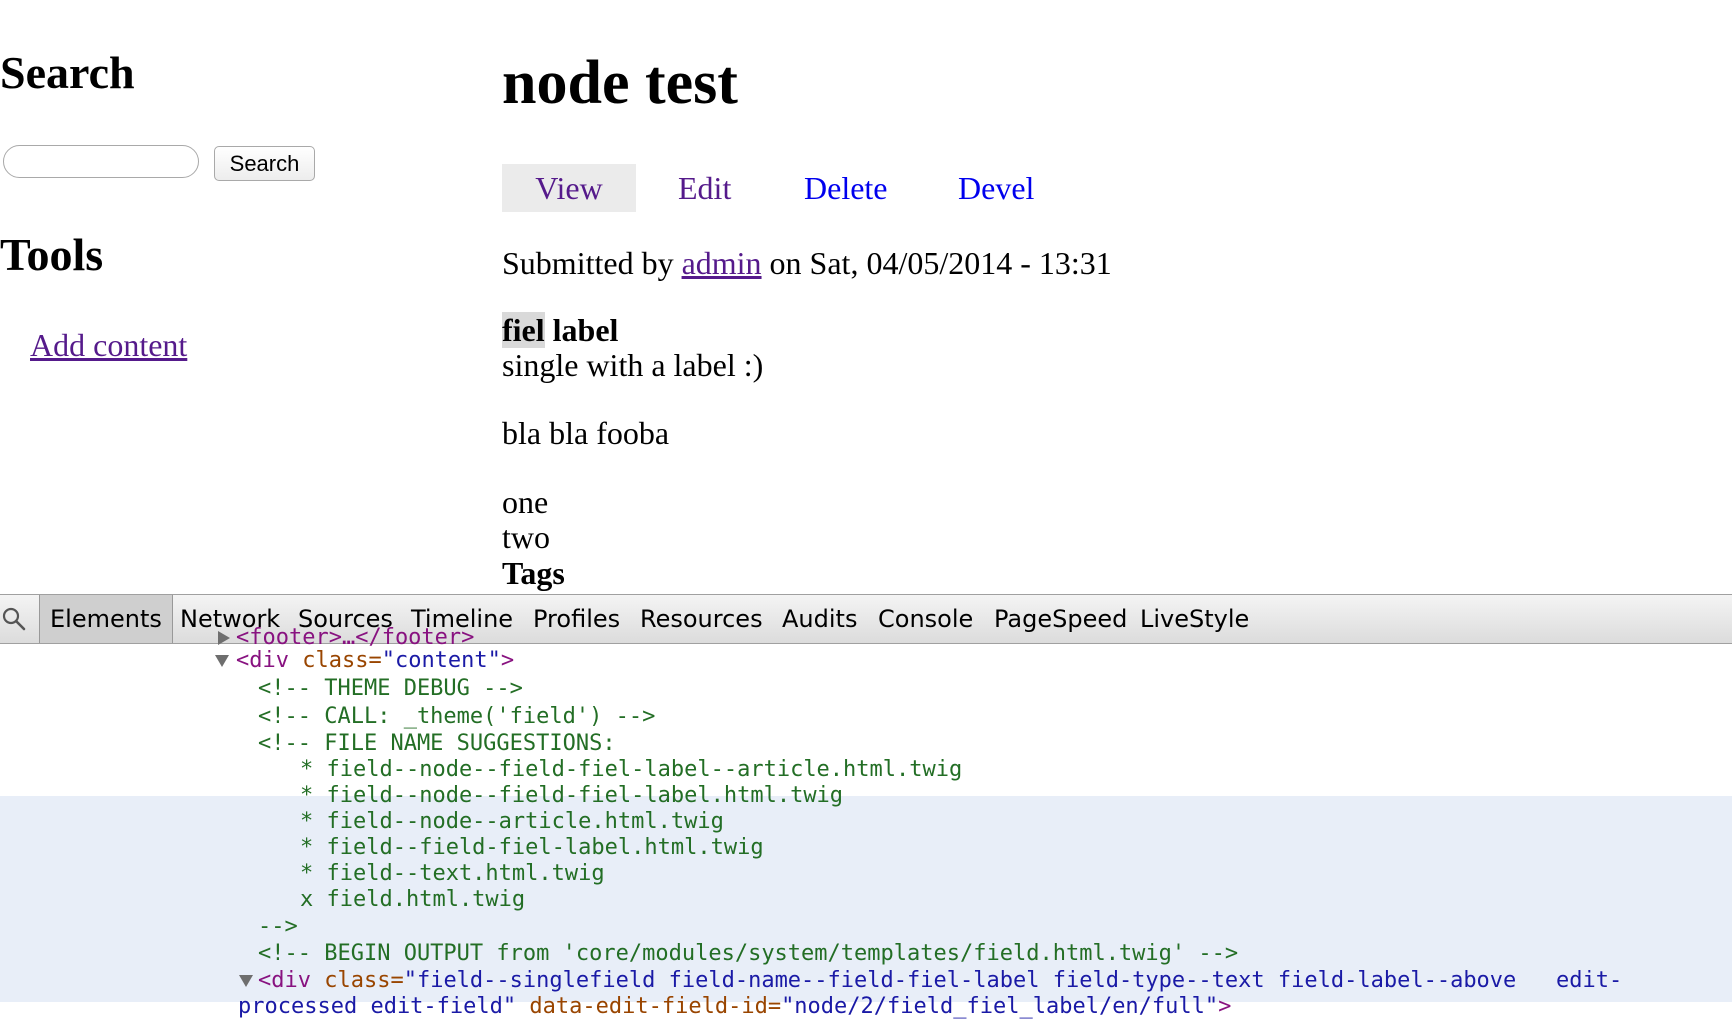 The image size is (1732, 1024). Describe the element at coordinates (704, 188) in the screenshot. I see `tab-edit: Edit` at that location.